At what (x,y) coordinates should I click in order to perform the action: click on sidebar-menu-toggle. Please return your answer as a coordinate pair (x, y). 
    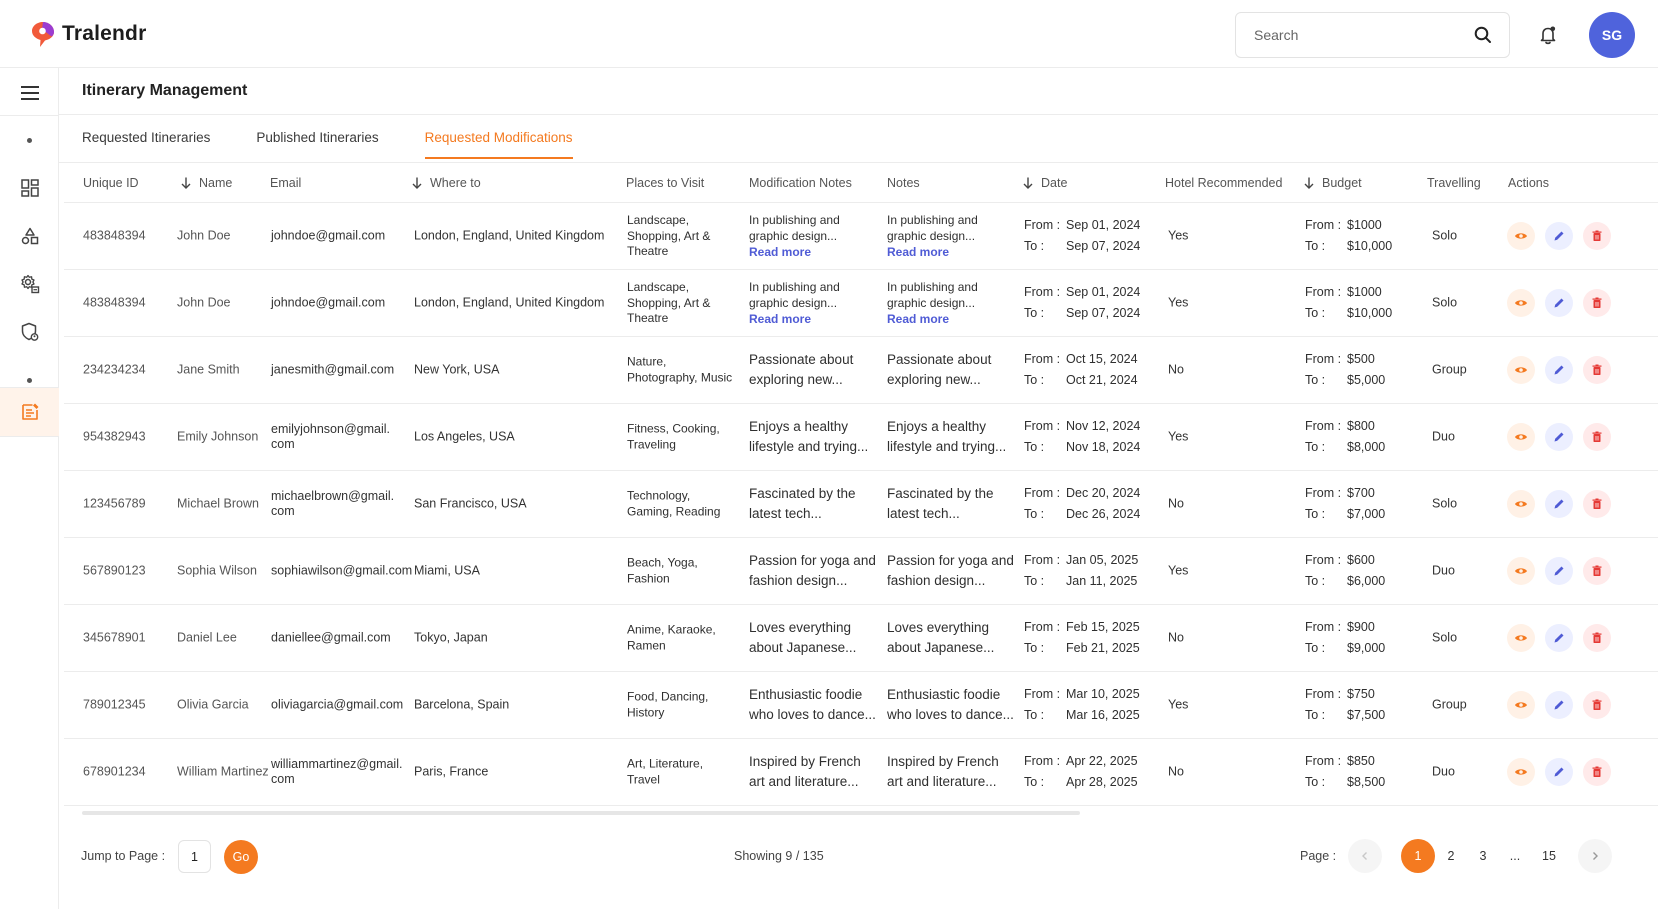
    Looking at the image, I should click on (29, 93).